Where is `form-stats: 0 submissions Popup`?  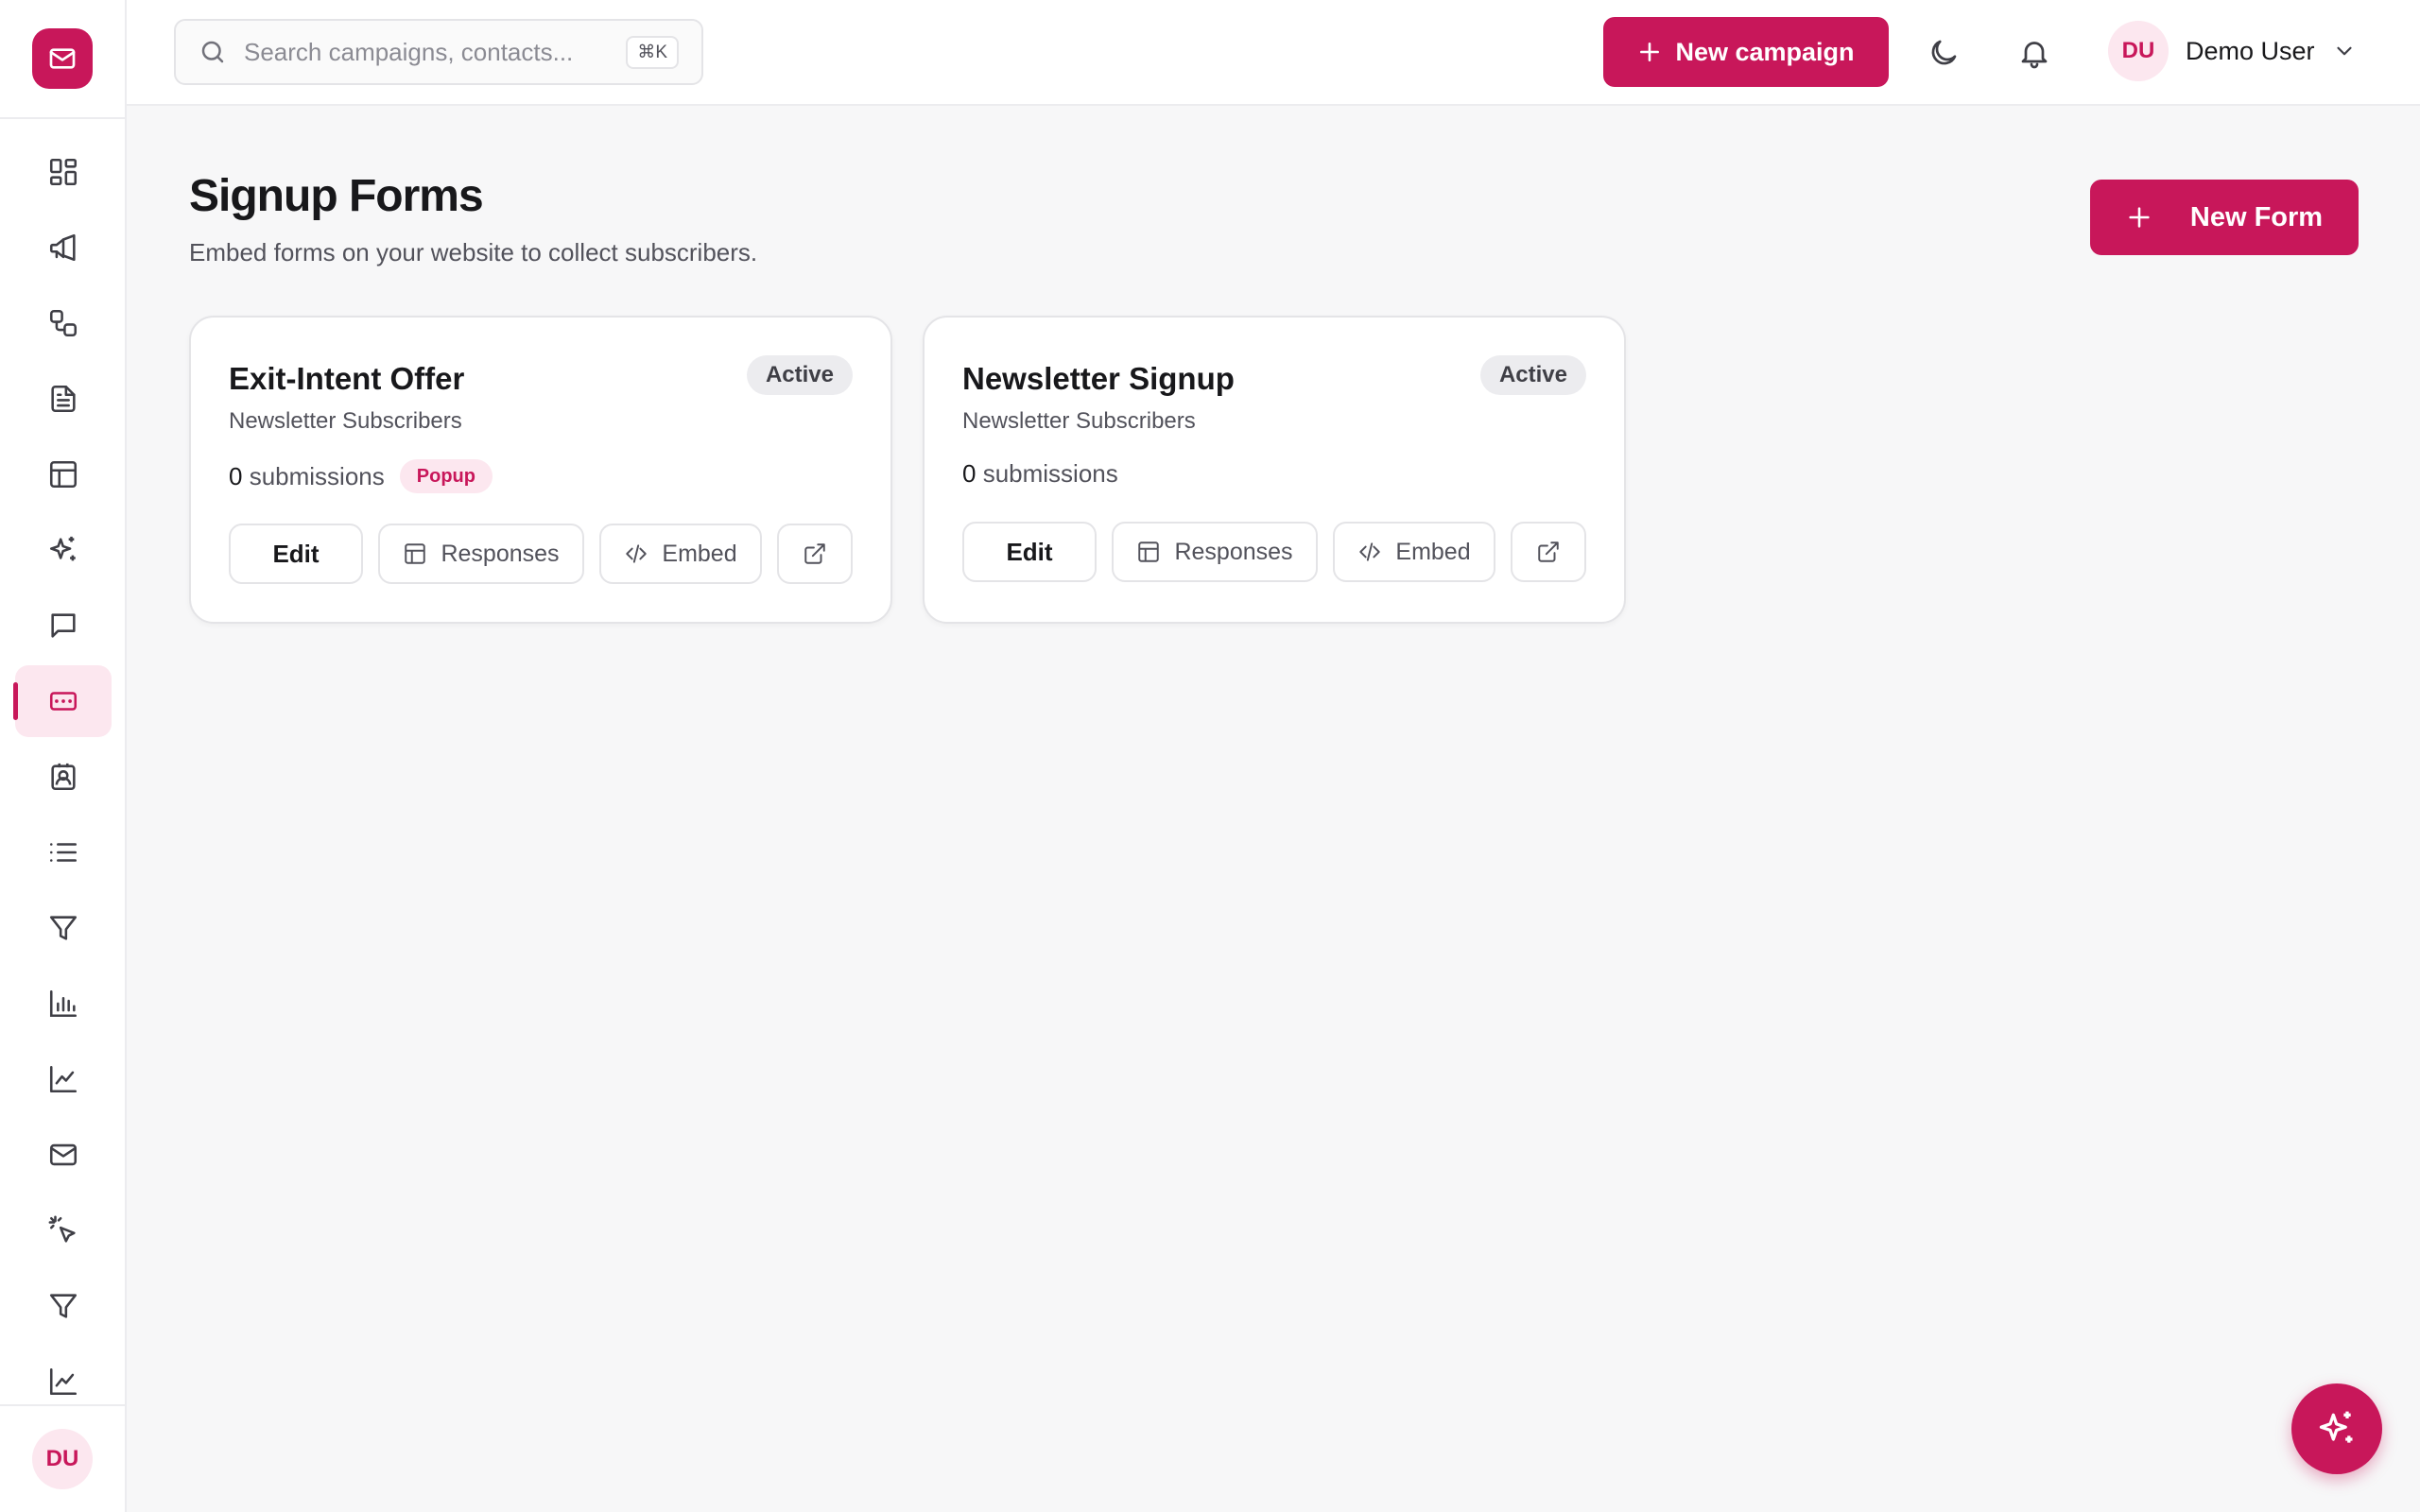
form-stats: 0 submissions Popup is located at coordinates (361, 476).